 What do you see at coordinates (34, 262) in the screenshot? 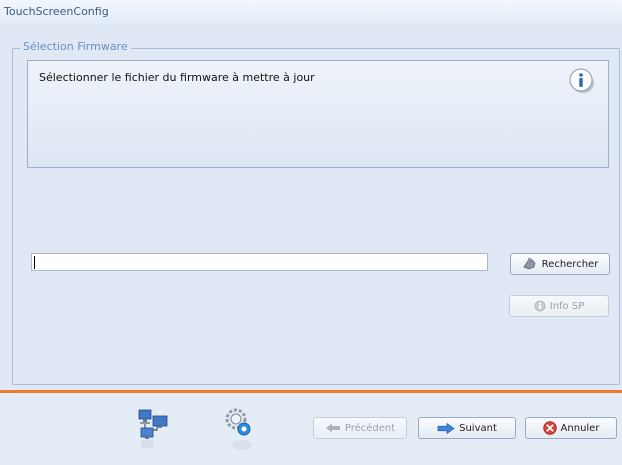
I see `text-caret` at bounding box center [34, 262].